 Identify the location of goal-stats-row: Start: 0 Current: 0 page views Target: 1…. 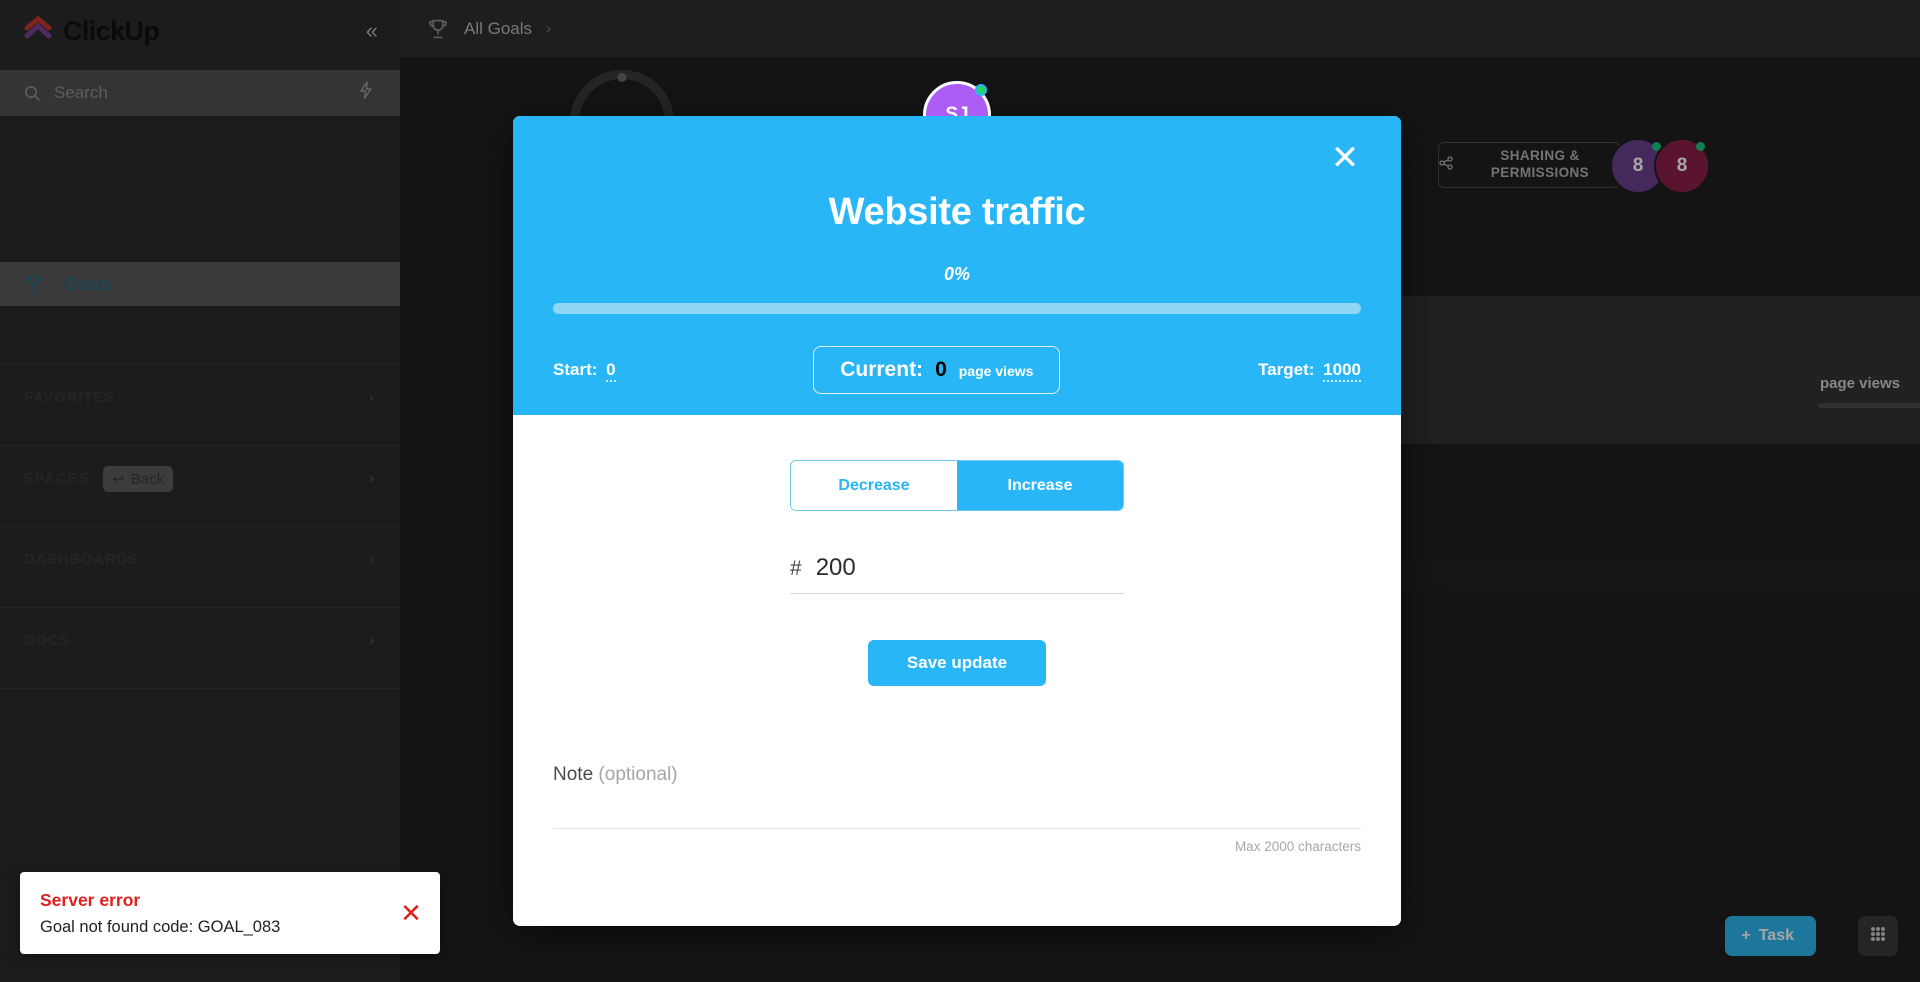
(957, 370).